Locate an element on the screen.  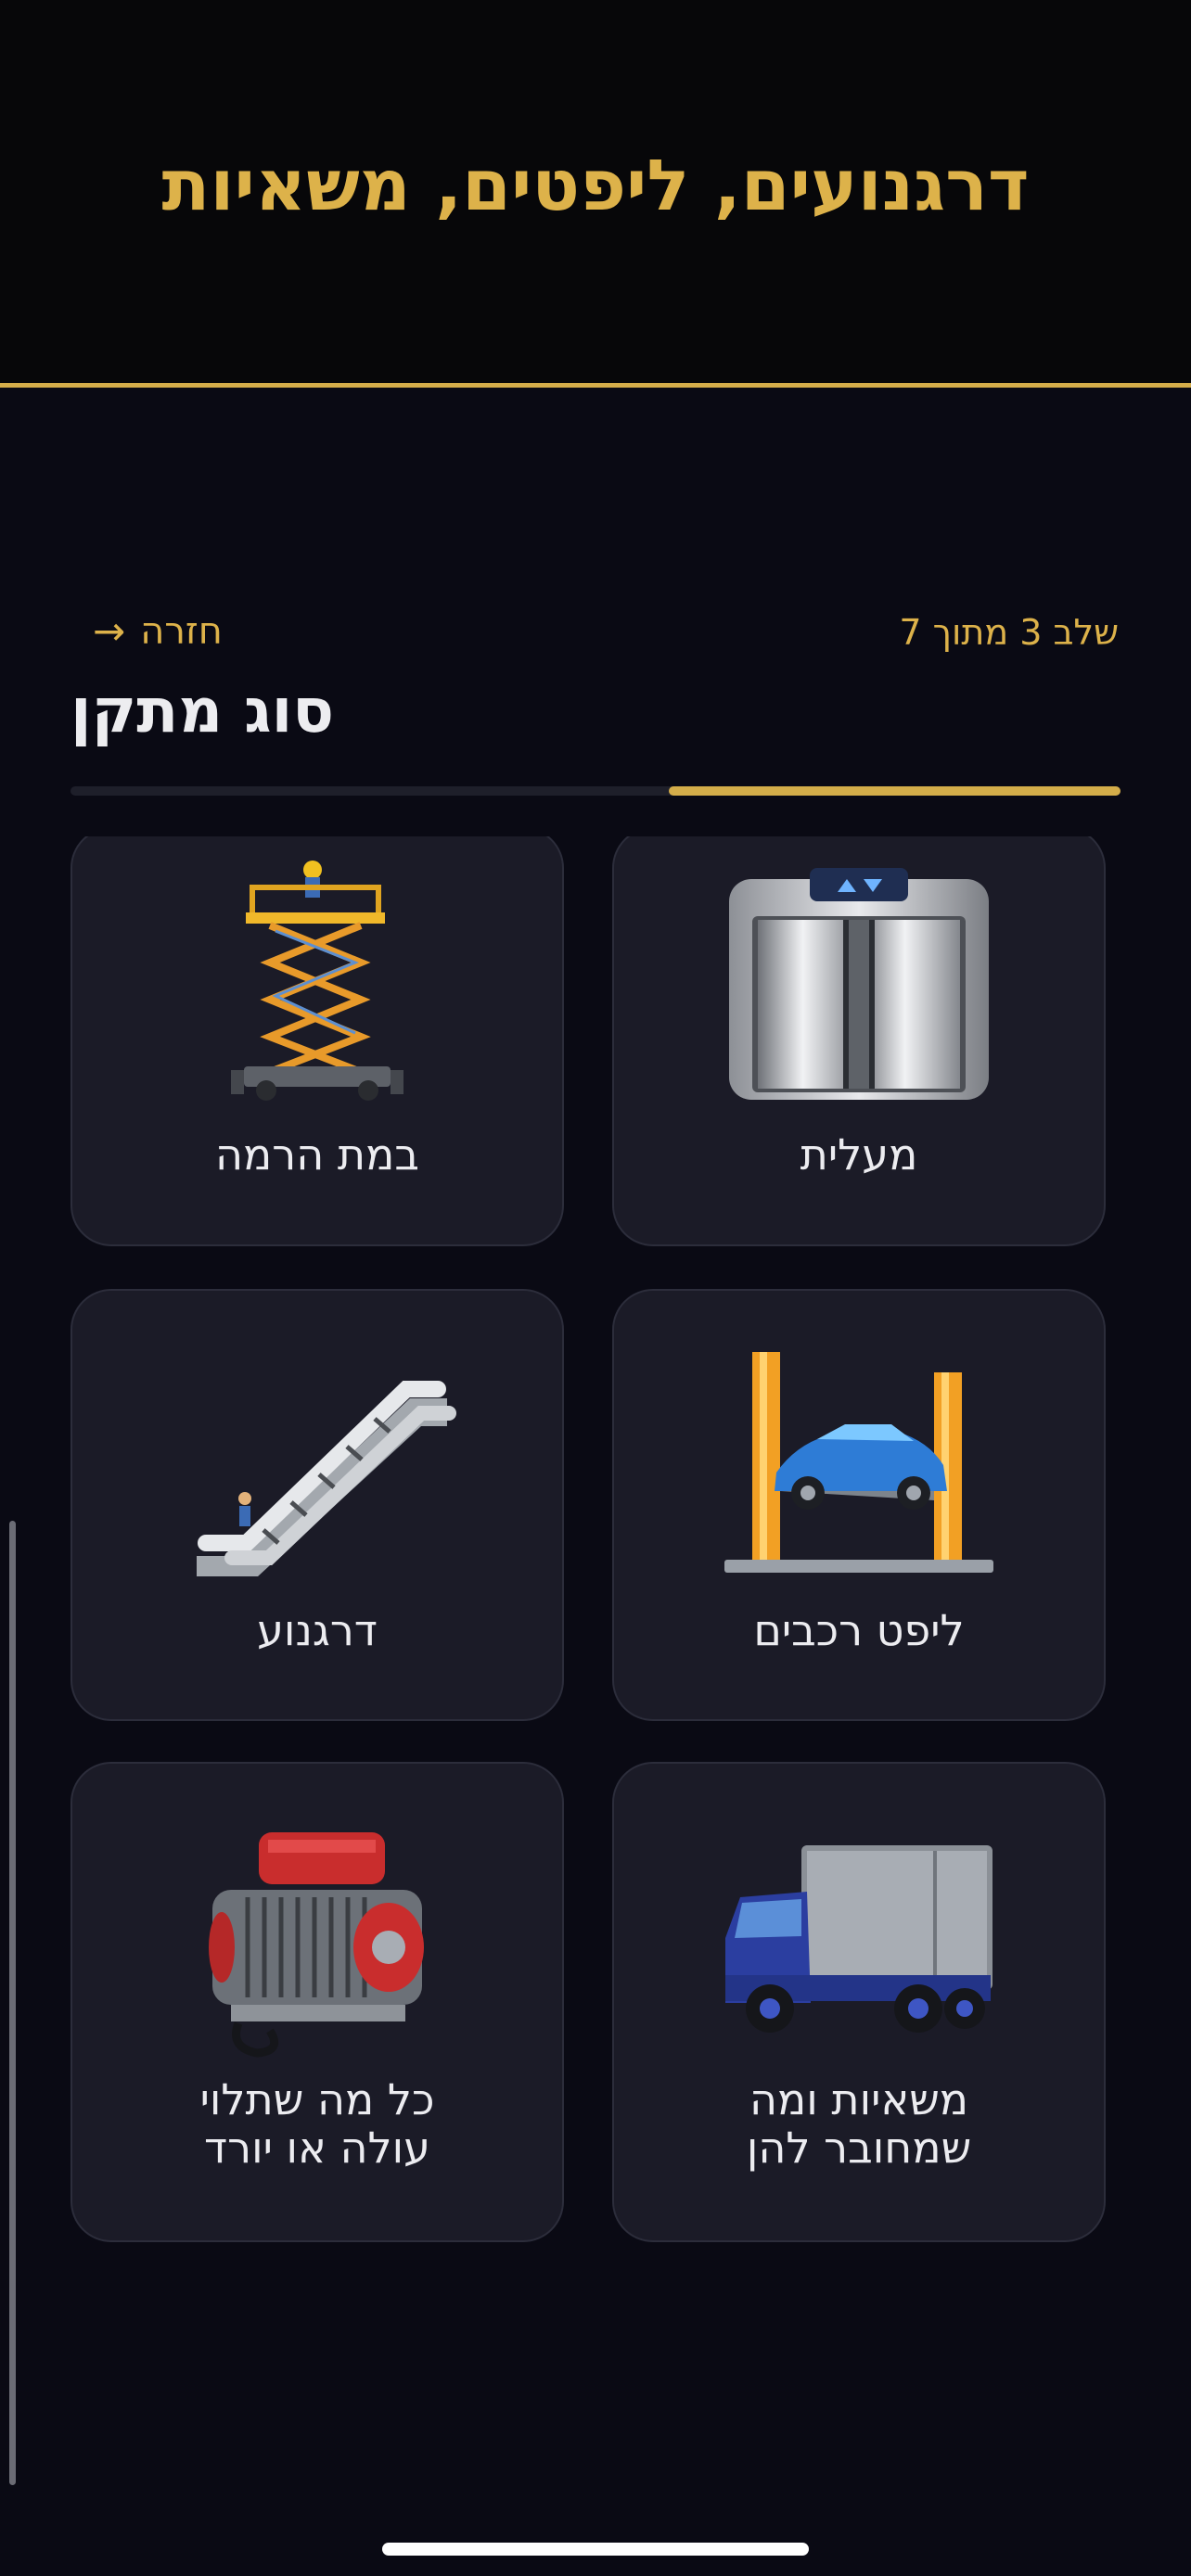
option-label: ליפט רכבים is located at coordinates (859, 1630).